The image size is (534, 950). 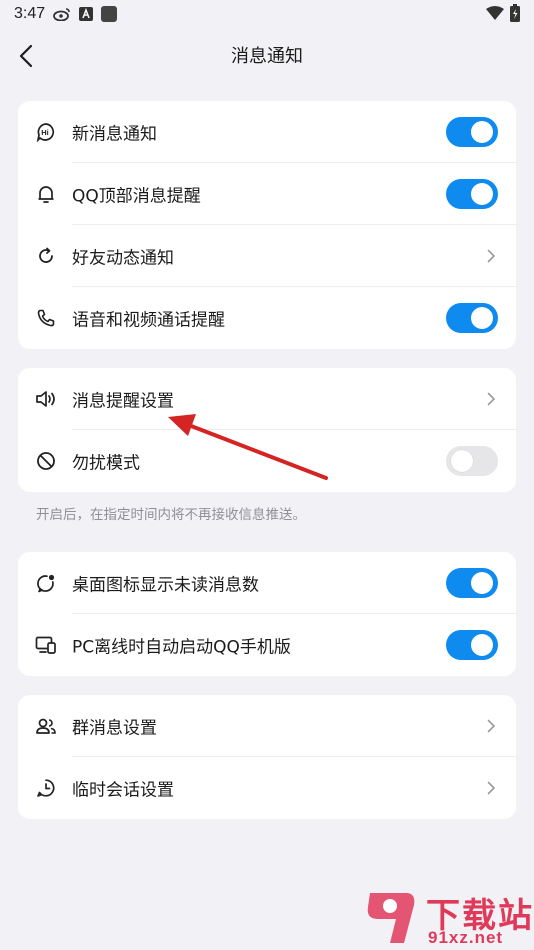 What do you see at coordinates (267, 399) in the screenshot?
I see `settings-row-reminder-settings: 消息提醒设置` at bounding box center [267, 399].